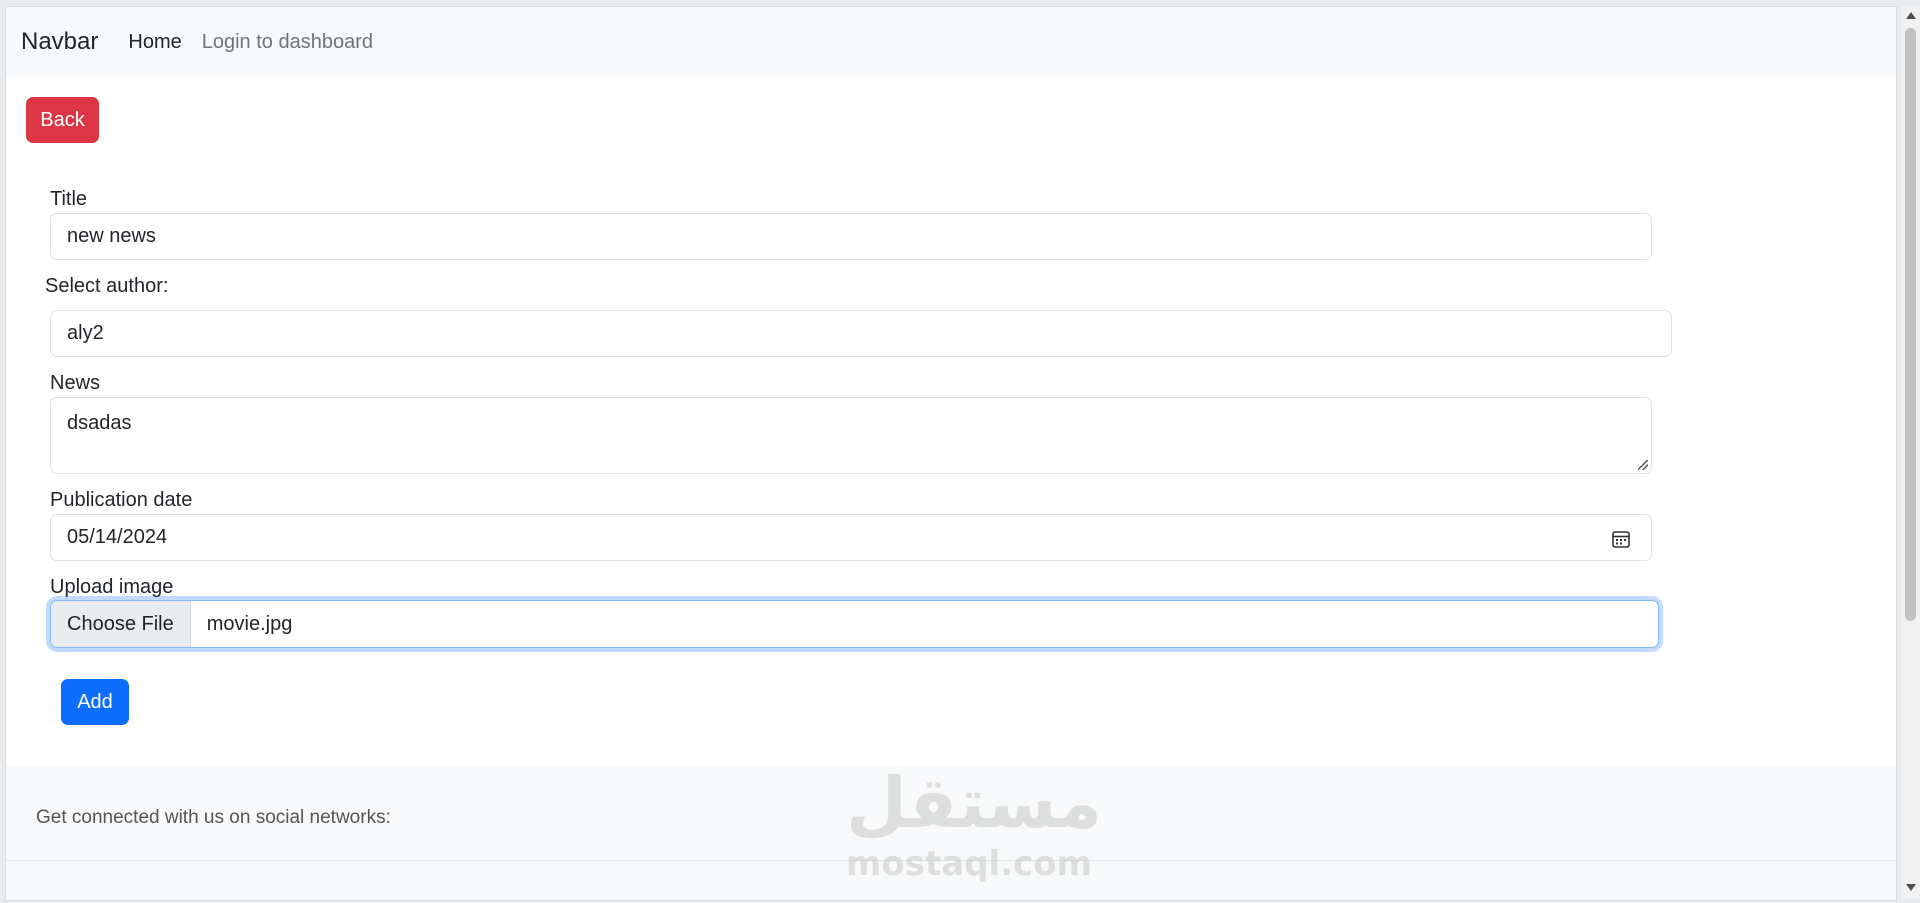 The width and height of the screenshot is (1920, 903). I want to click on scroll-up-arrow-icon, so click(1911, 15).